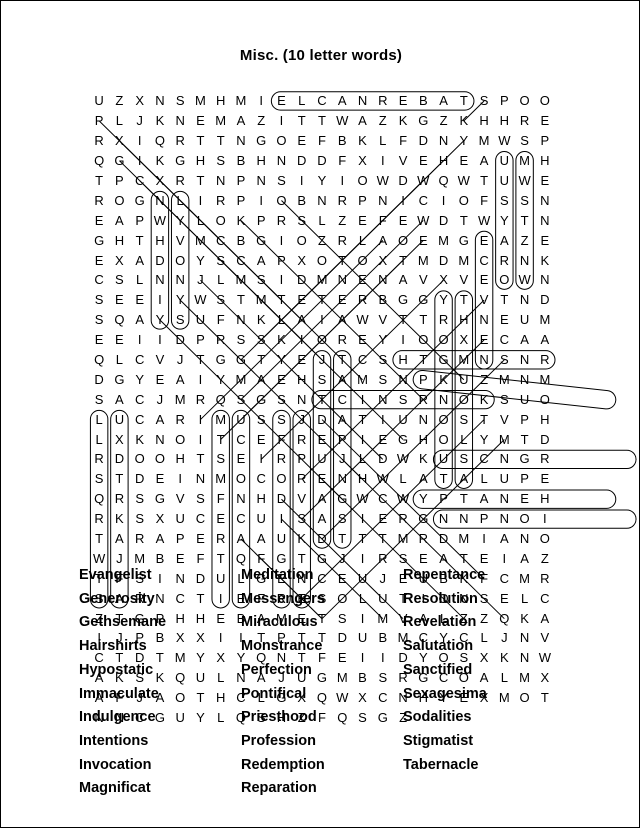 The width and height of the screenshot is (640, 828). Describe the element at coordinates (483, 742) in the screenshot. I see `word-list-item: Stigmatist` at that location.